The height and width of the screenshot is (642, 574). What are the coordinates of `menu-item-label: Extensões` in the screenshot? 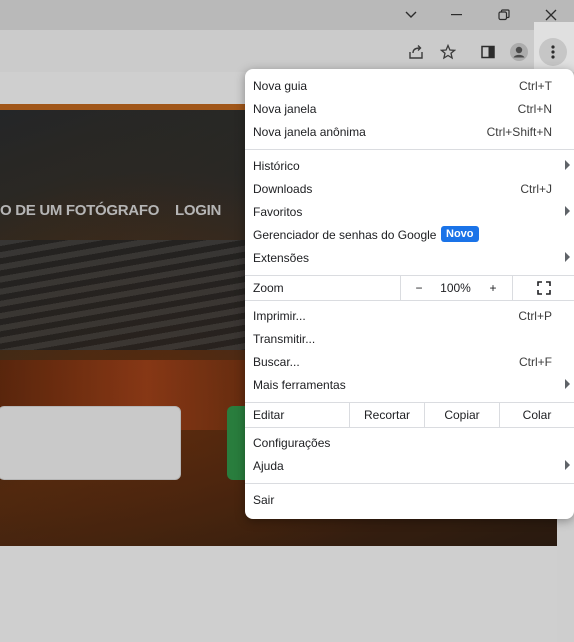 It's located at (281, 258).